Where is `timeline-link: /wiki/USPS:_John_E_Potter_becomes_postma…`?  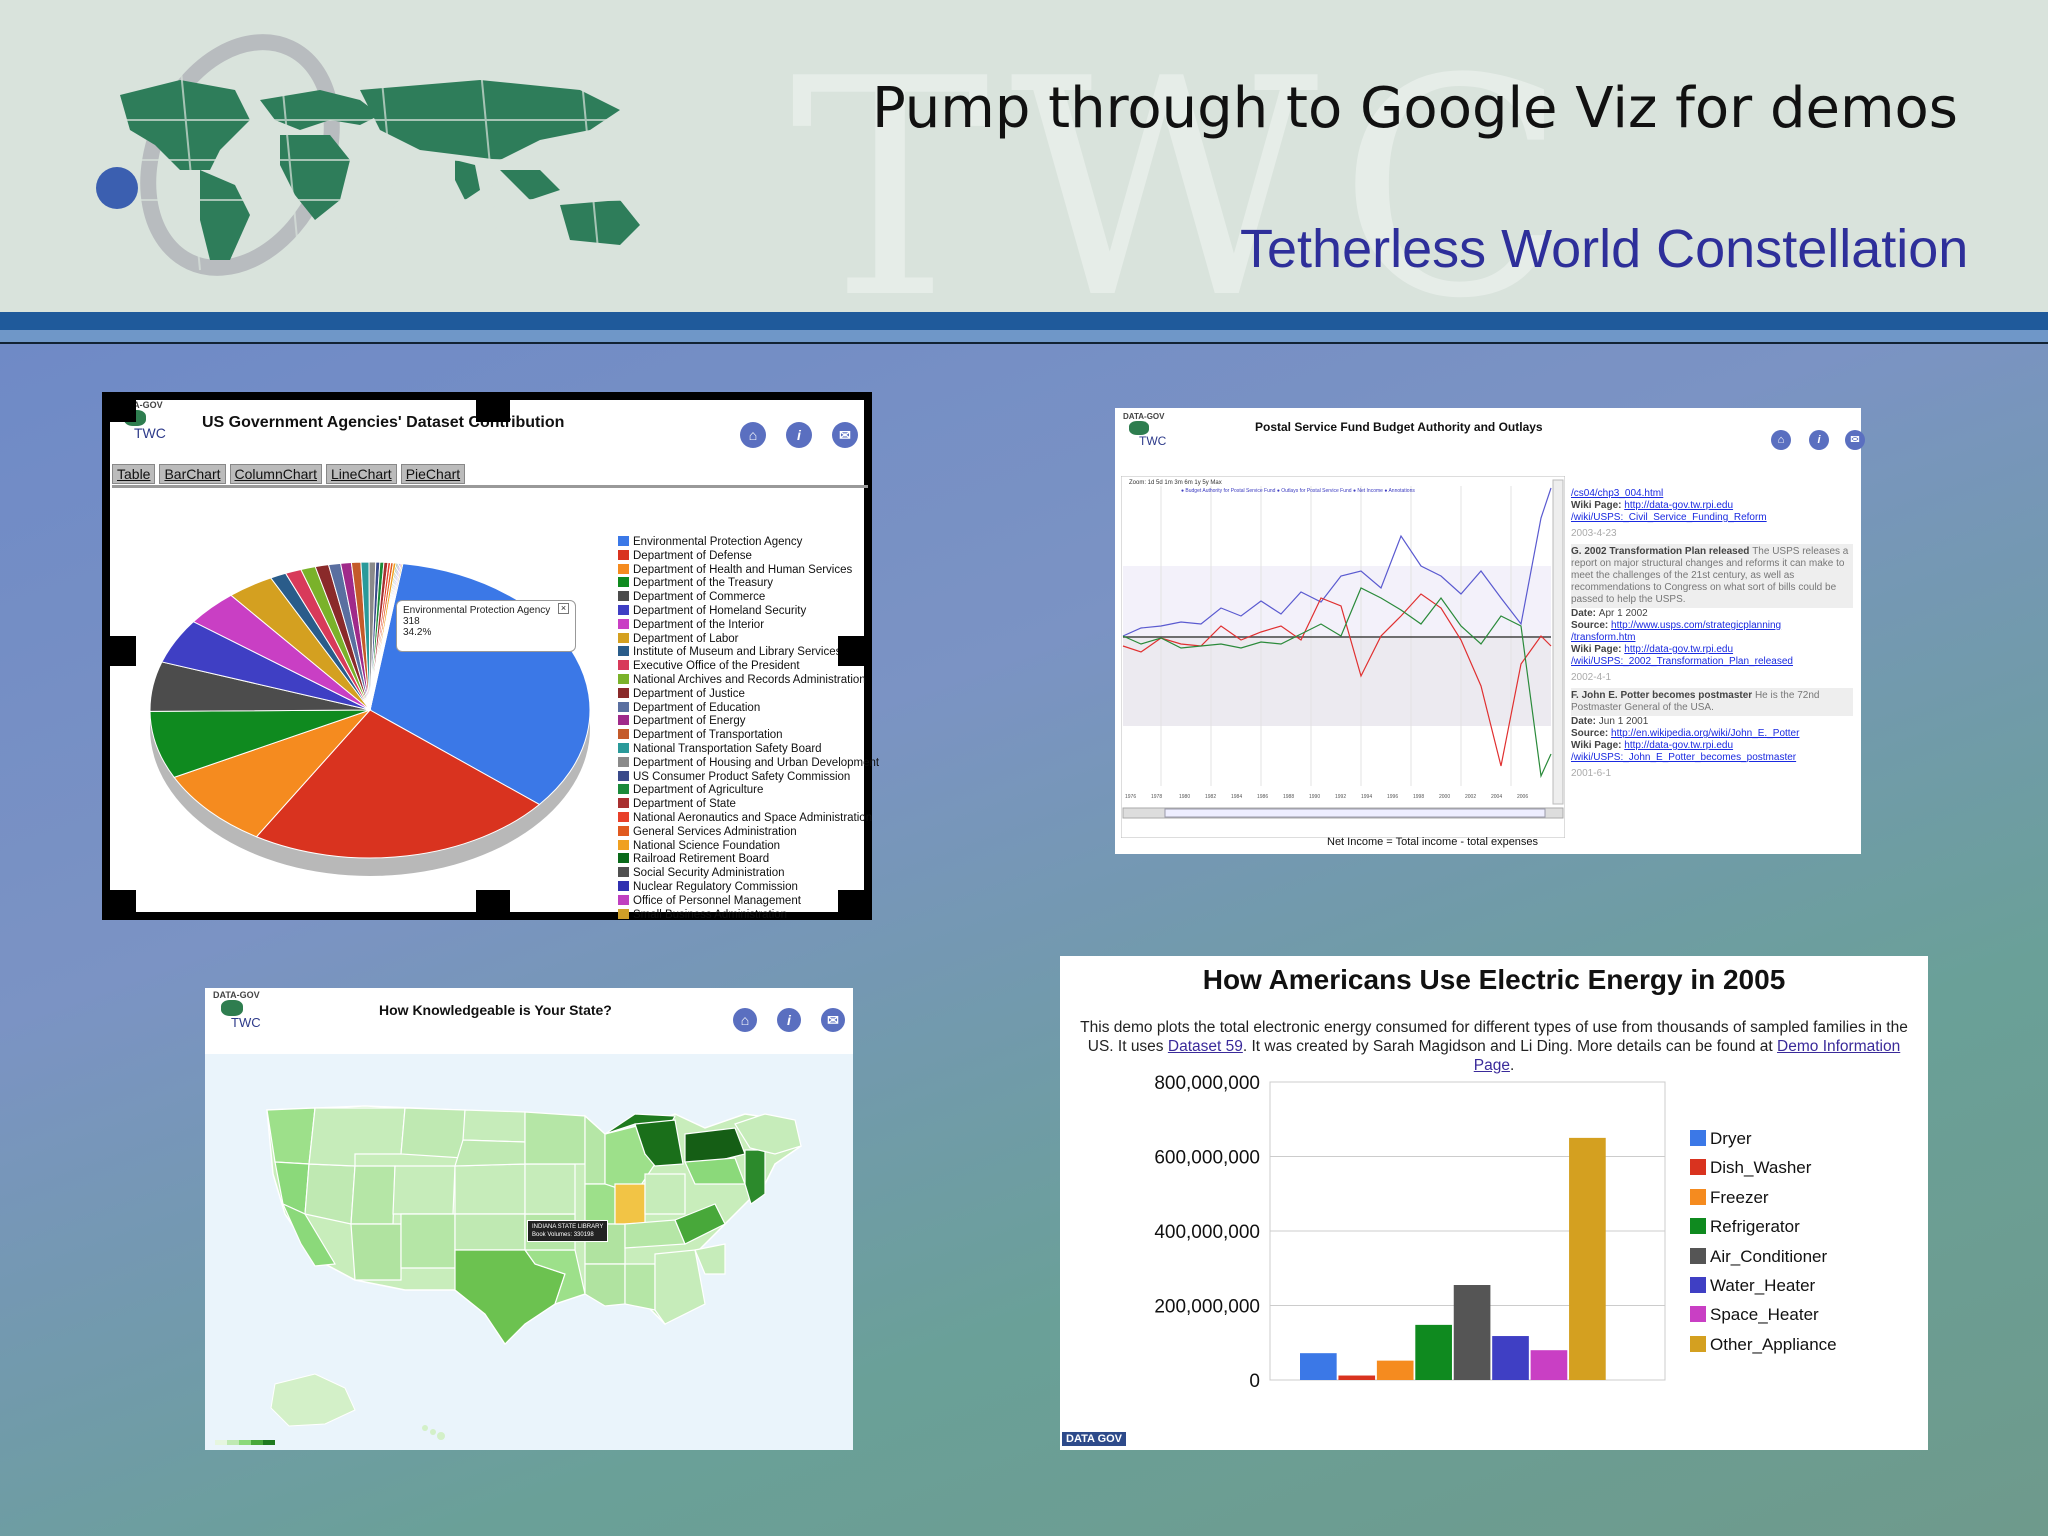
timeline-link: /wiki/USPS:_John_E_Potter_becomes_postma… is located at coordinates (1683, 757).